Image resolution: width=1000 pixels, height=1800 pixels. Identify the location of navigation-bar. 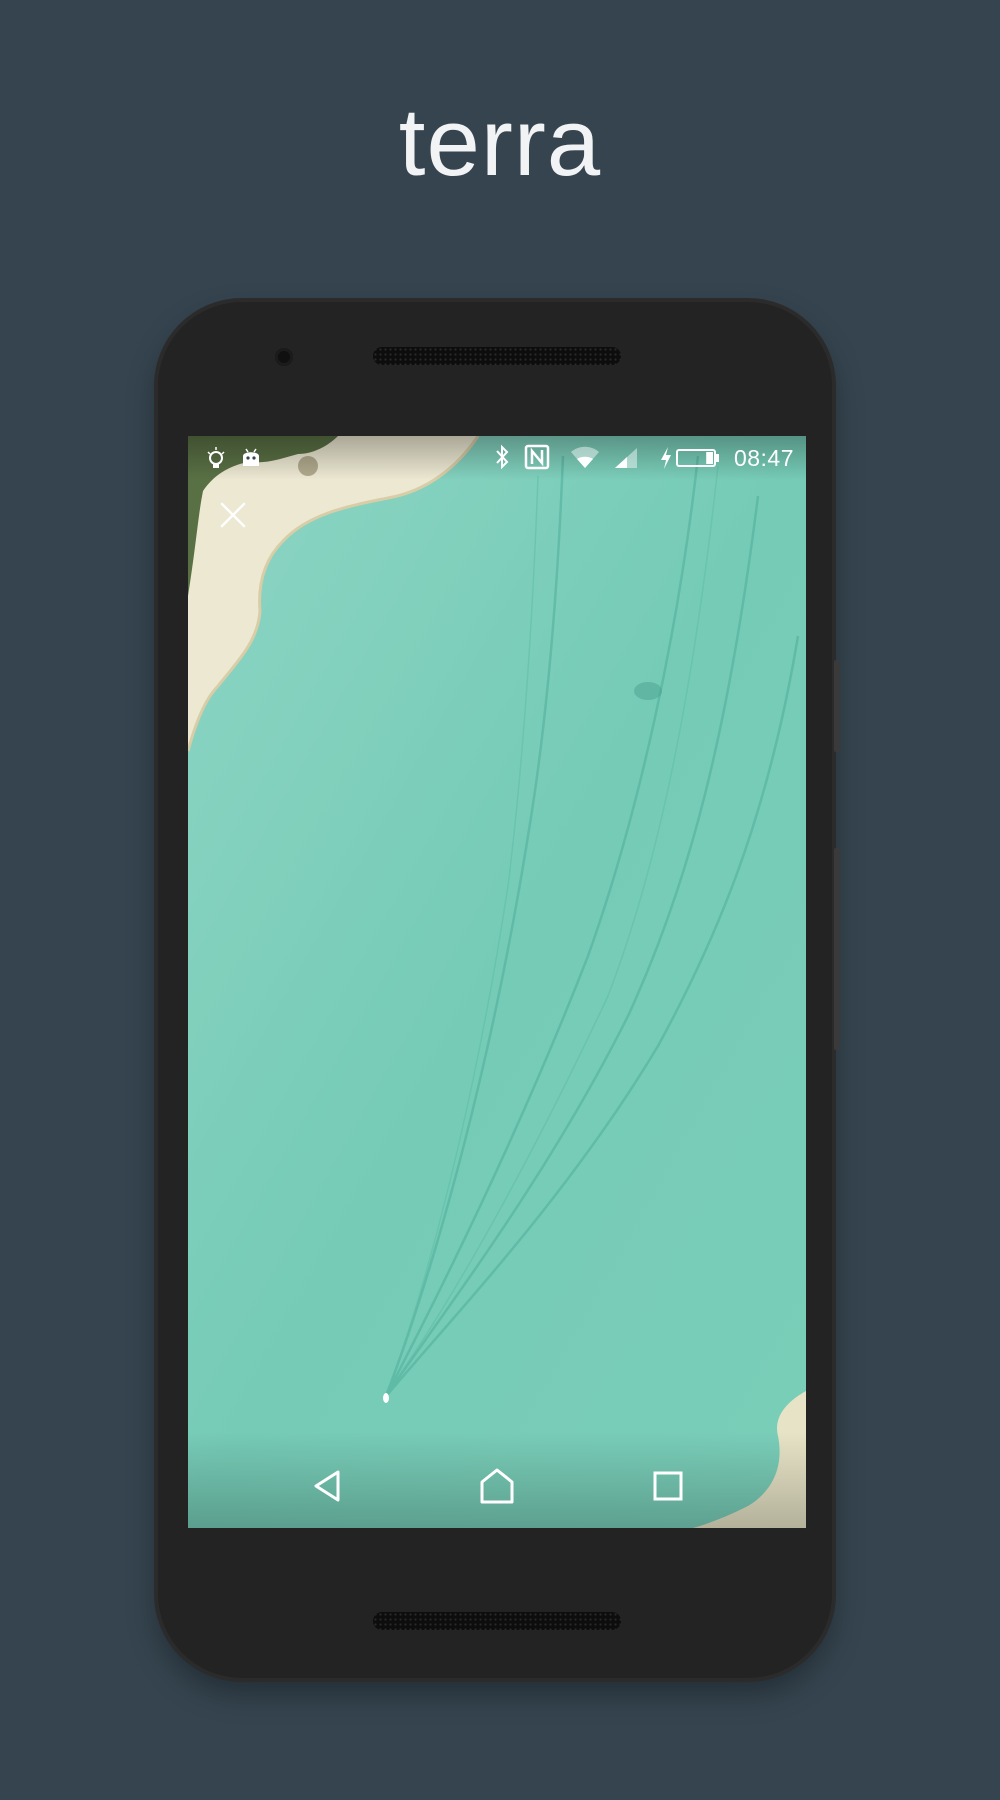
(497, 1480).